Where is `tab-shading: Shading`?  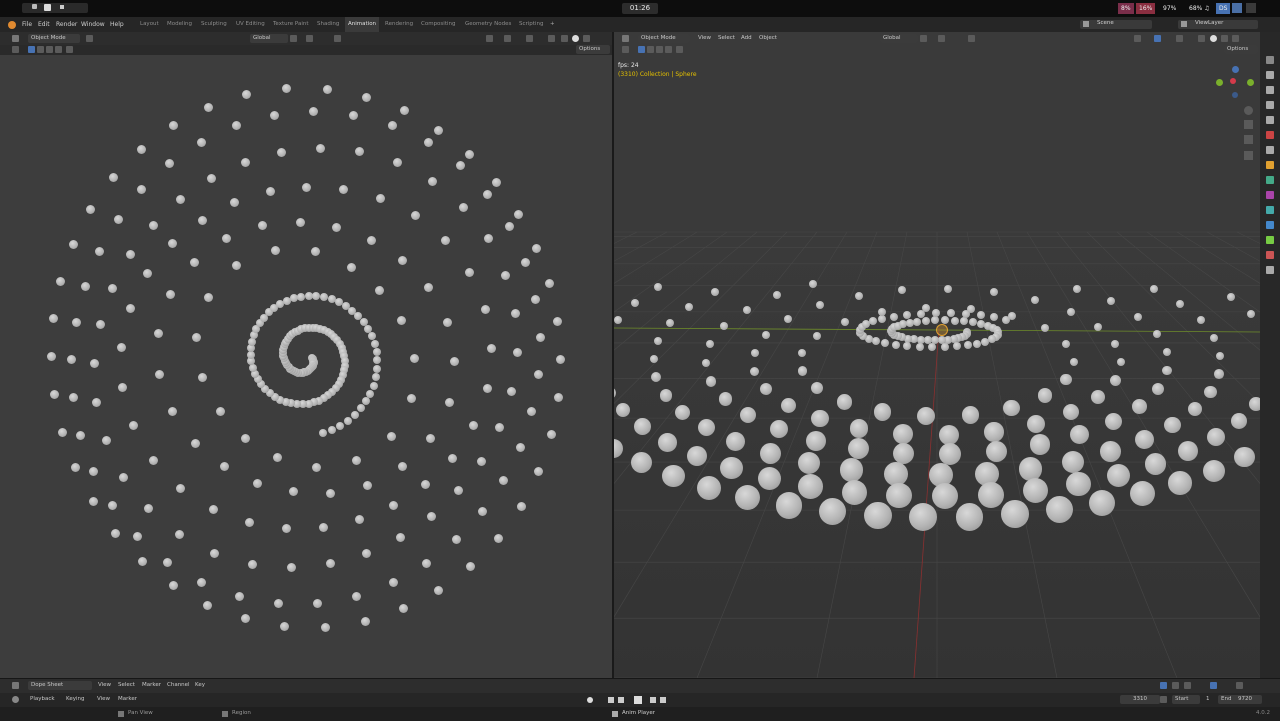 tab-shading: Shading is located at coordinates (328, 24).